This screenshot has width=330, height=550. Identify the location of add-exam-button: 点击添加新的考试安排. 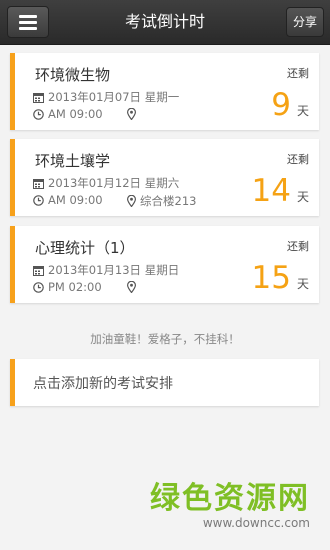
(164, 382).